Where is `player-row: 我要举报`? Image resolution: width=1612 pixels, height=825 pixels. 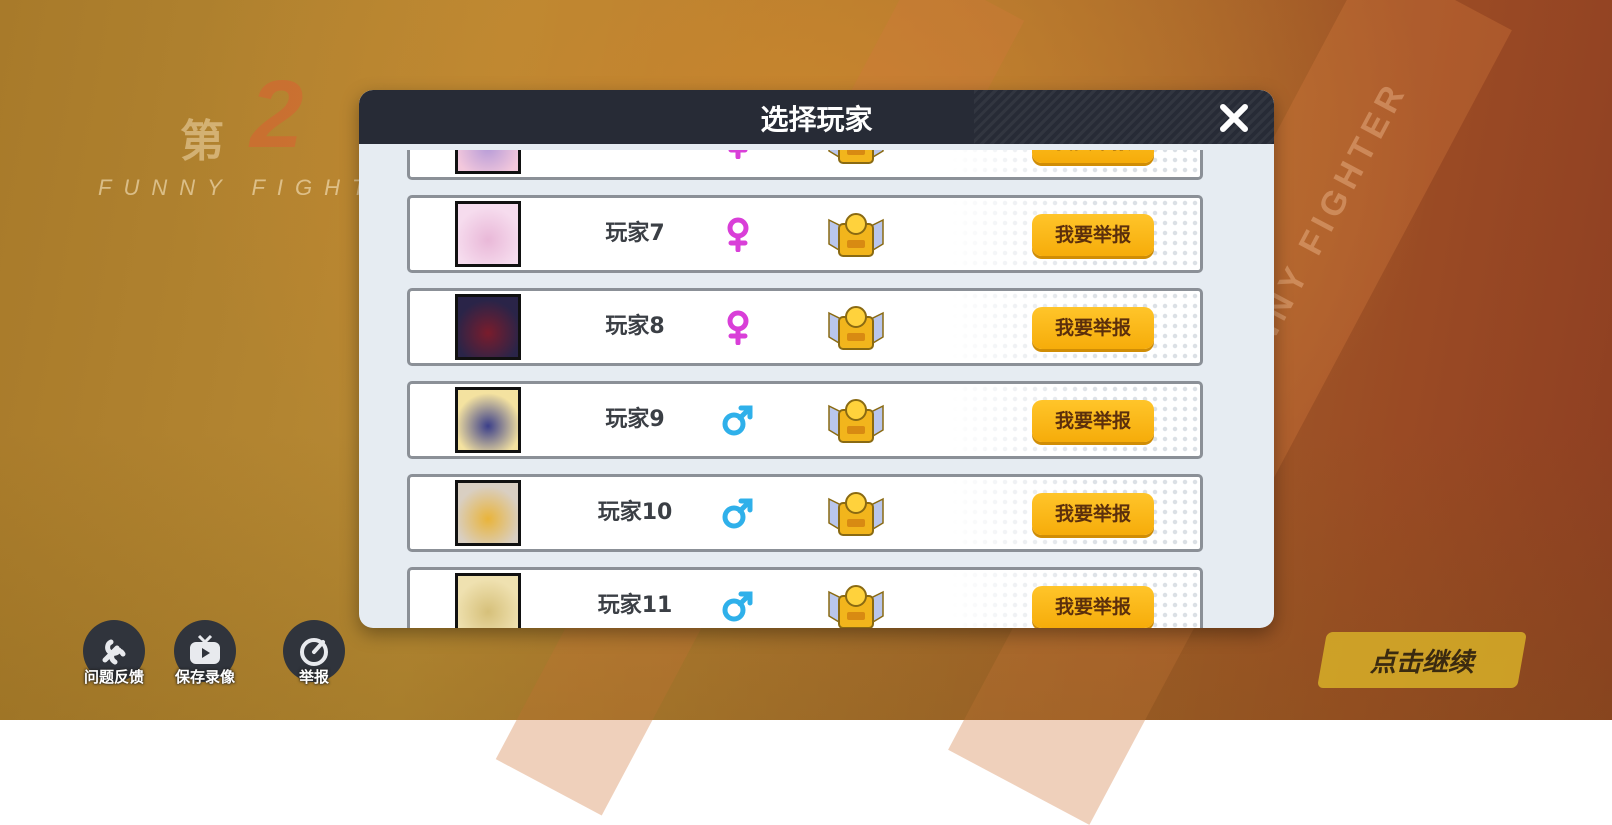
player-row: 我要举报 is located at coordinates (805, 165).